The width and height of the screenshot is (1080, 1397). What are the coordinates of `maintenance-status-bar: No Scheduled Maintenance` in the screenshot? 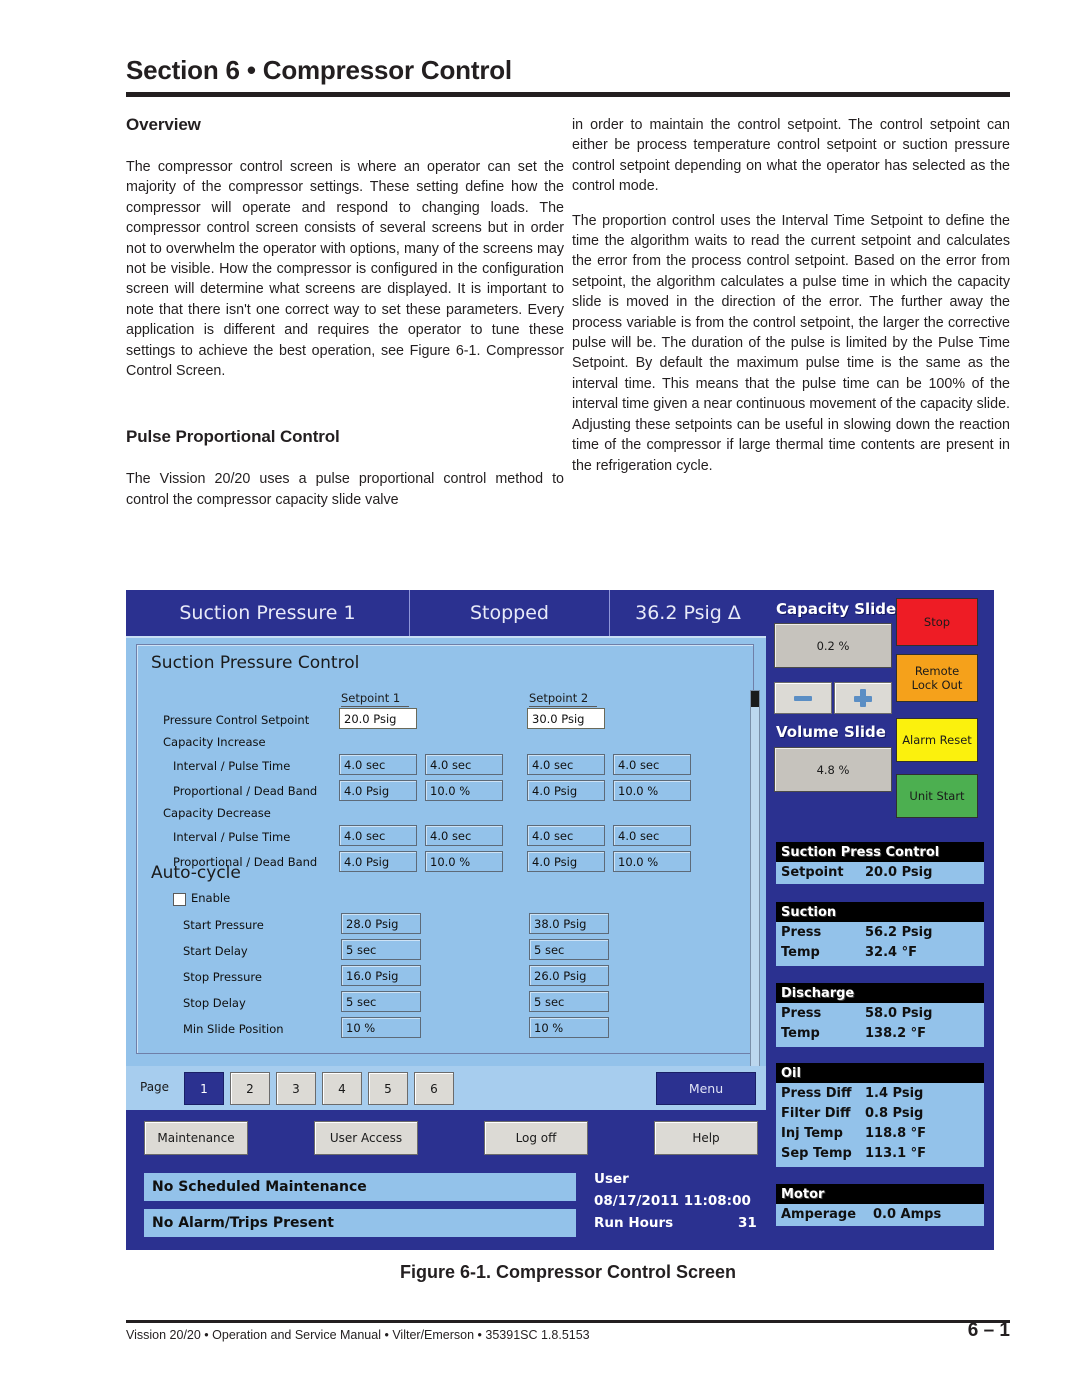 It's located at (360, 1187).